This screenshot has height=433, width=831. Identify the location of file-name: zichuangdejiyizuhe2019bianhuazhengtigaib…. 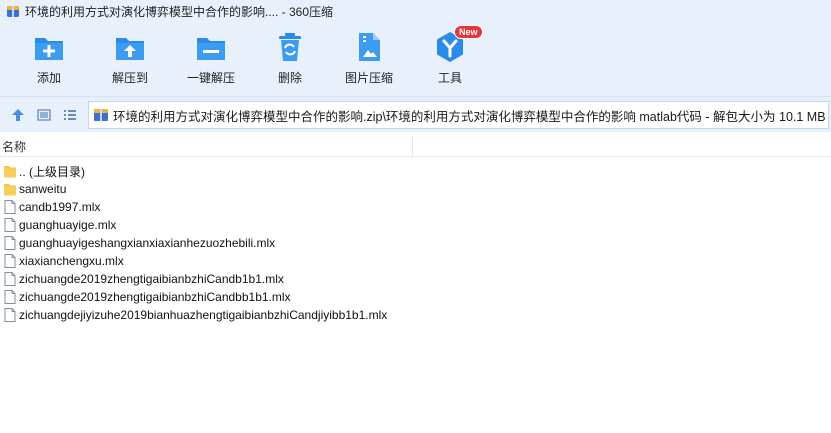
(203, 315).